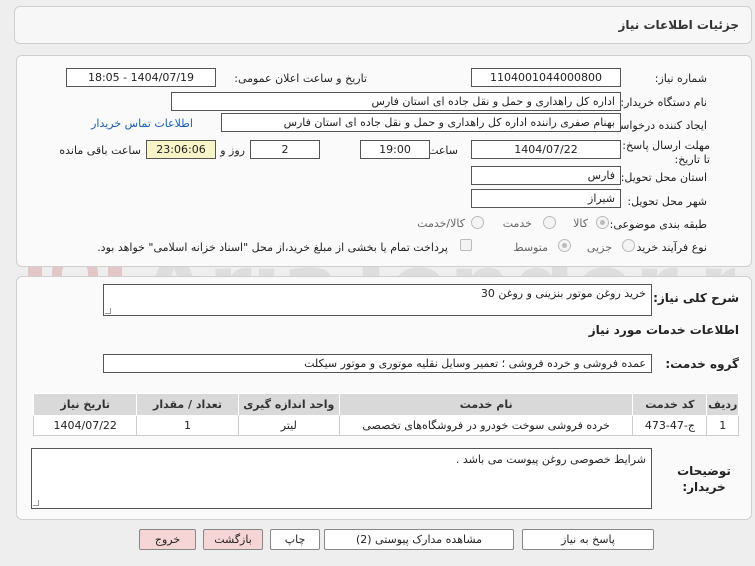 The width and height of the screenshot is (755, 566). Describe the element at coordinates (702, 364) in the screenshot. I see `service-group-label: گروه خدمت:` at that location.